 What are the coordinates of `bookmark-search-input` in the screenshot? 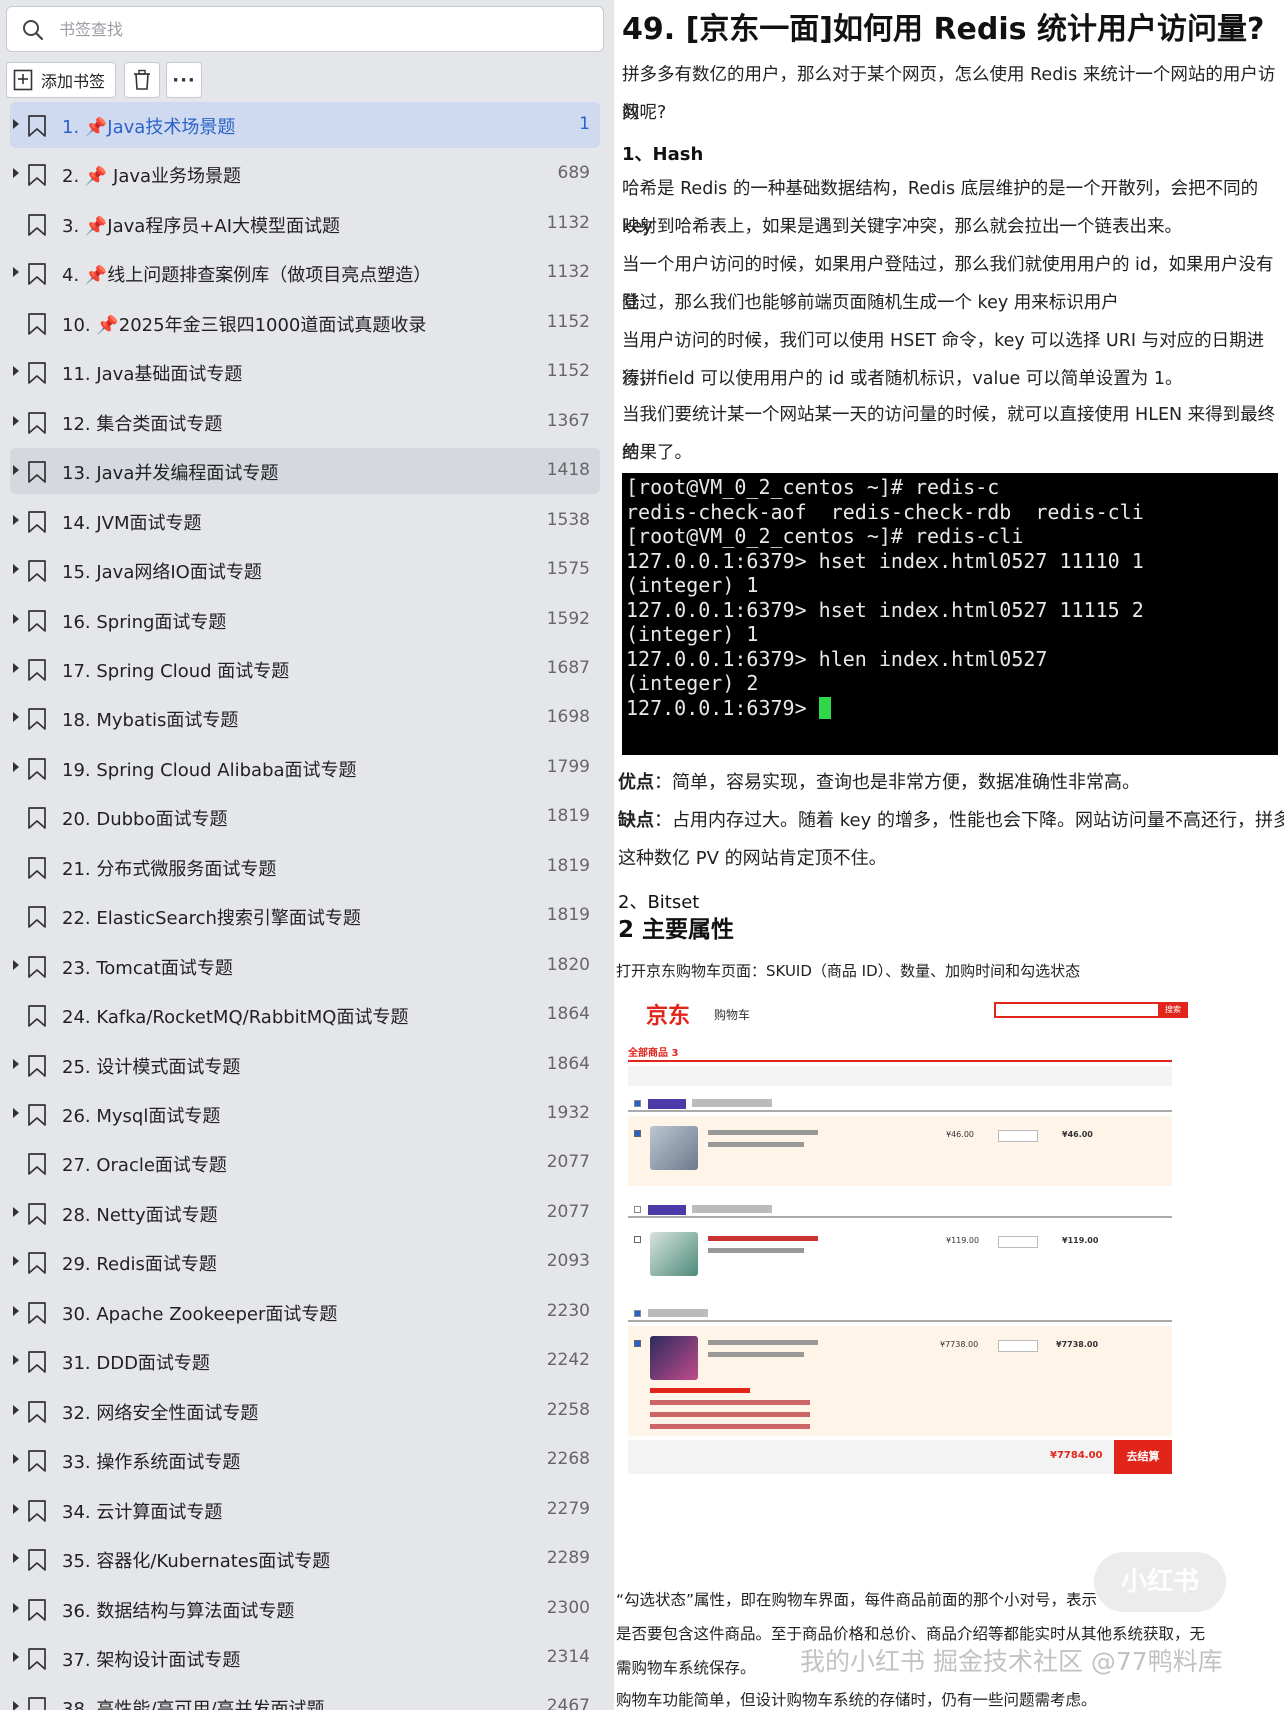 It's located at (319, 29).